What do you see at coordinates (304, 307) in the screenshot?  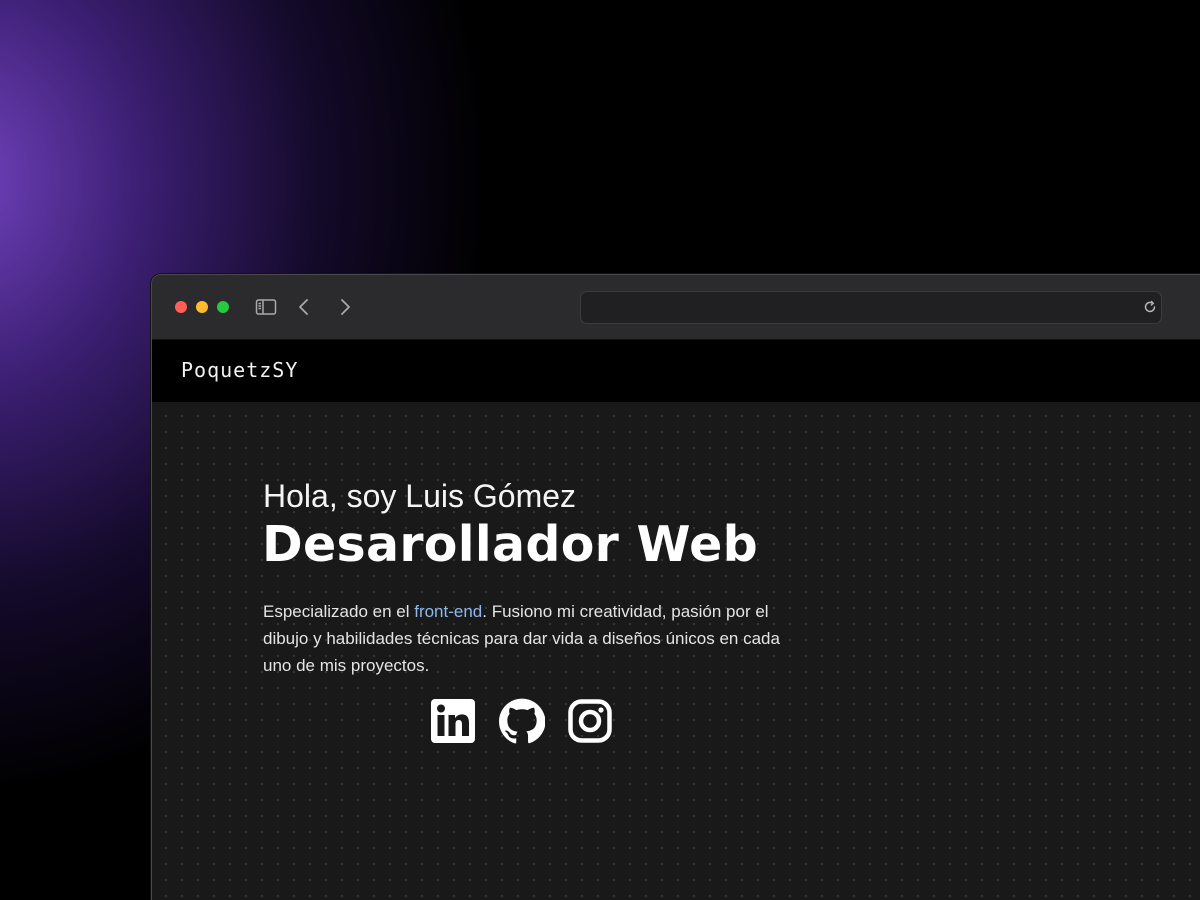 I see `chevron-left-icon` at bounding box center [304, 307].